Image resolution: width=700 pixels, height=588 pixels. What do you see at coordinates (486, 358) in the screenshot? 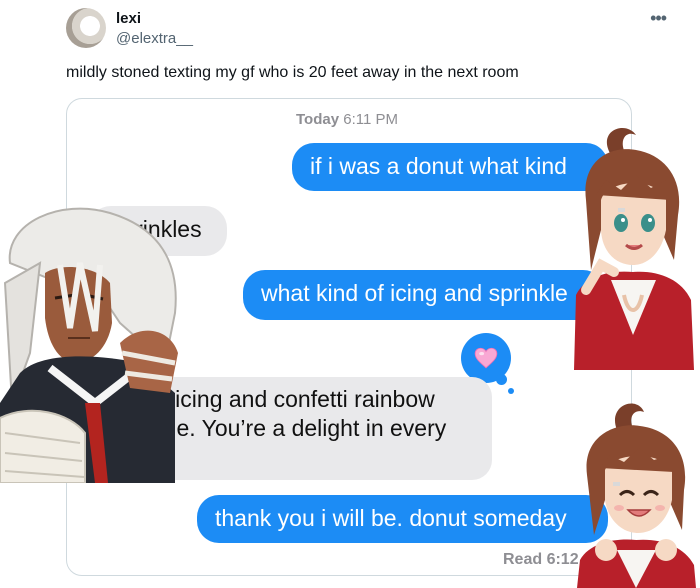
I see `pink-heart-icon` at bounding box center [486, 358].